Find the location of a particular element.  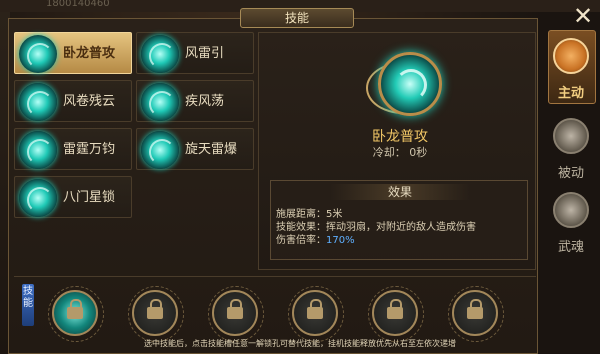

skill-item-leitingwanjun: 雷霆万钧 is located at coordinates (73, 149).